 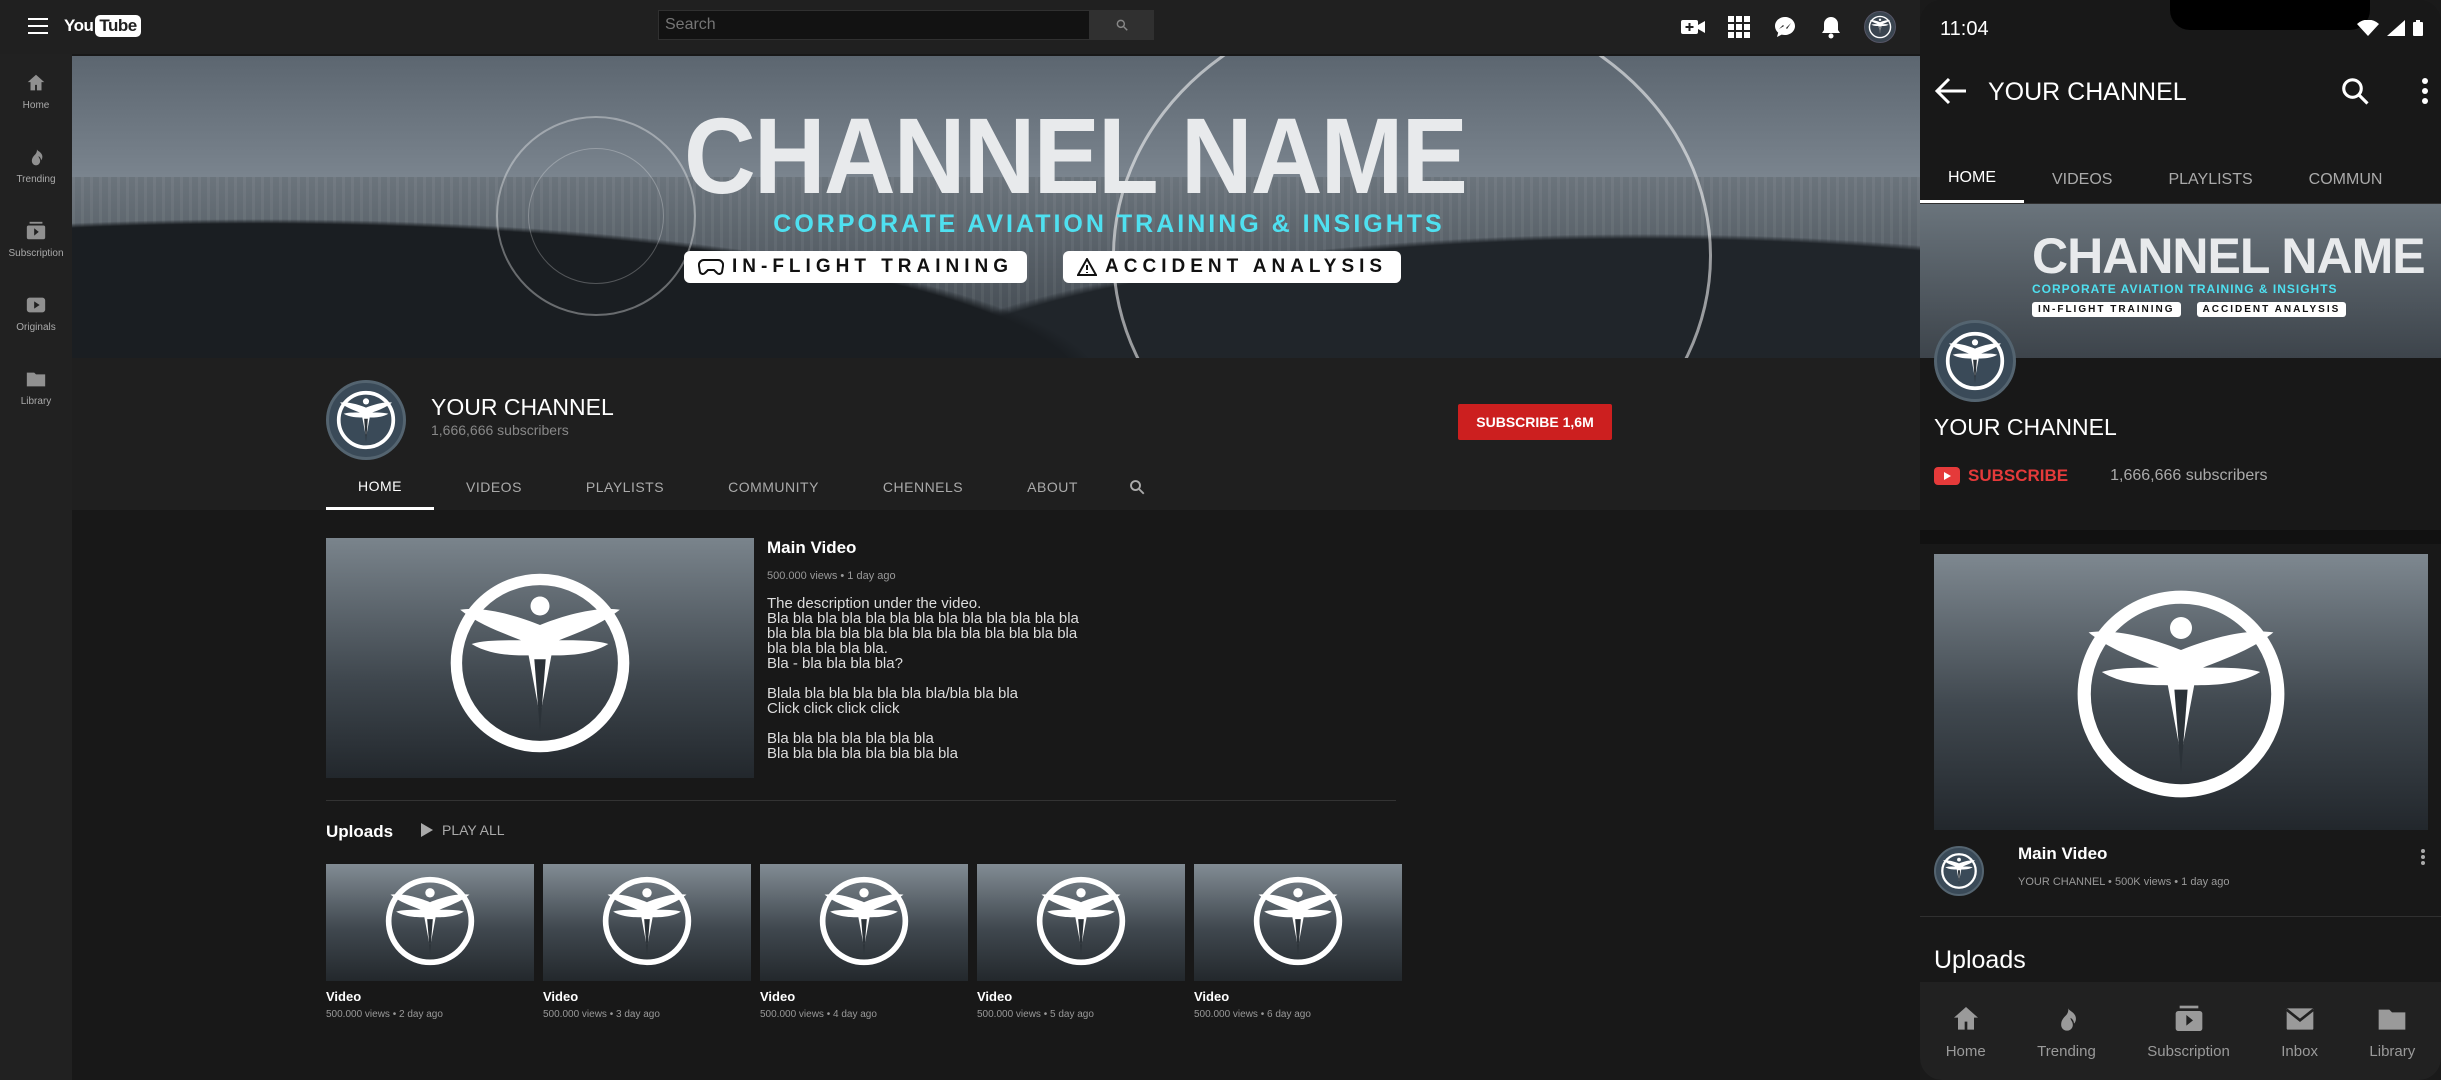 What do you see at coordinates (36, 327) in the screenshot?
I see `nav-label: Originals` at bounding box center [36, 327].